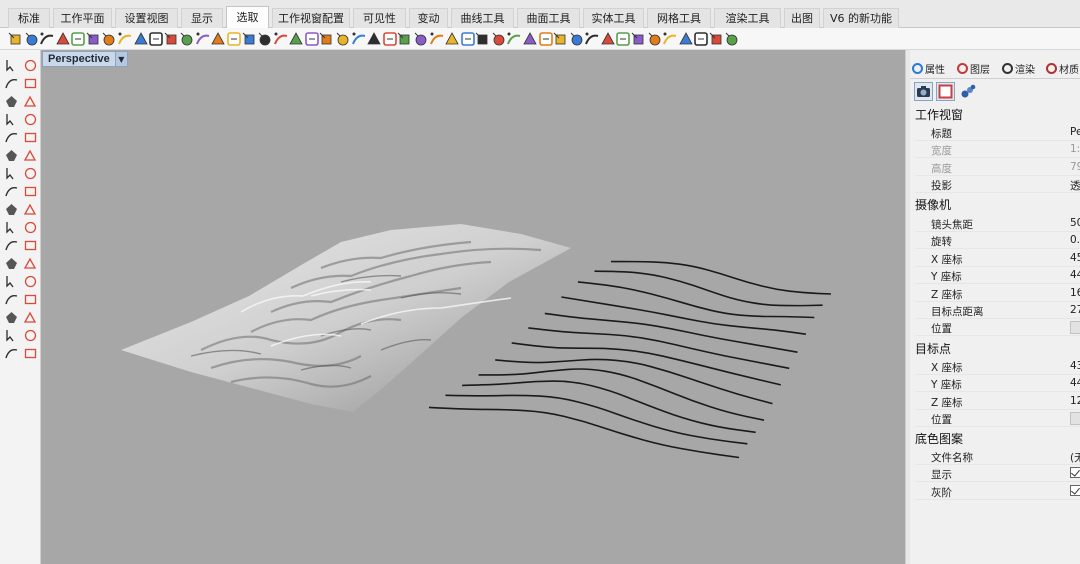 The width and height of the screenshot is (1080, 564). What do you see at coordinates (483, 39) in the screenshot?
I see `invert-selection-icon` at bounding box center [483, 39].